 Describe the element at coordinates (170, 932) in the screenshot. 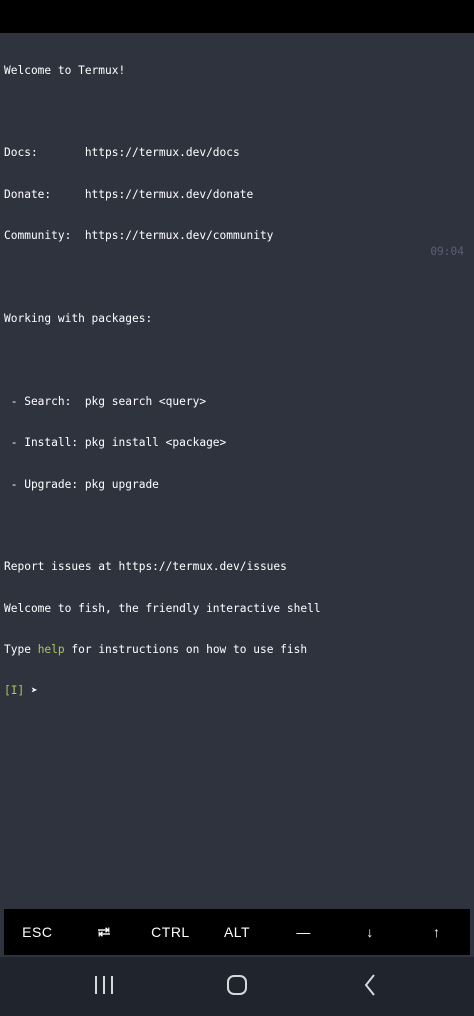

I see `ctrl-key: CTRL` at that location.